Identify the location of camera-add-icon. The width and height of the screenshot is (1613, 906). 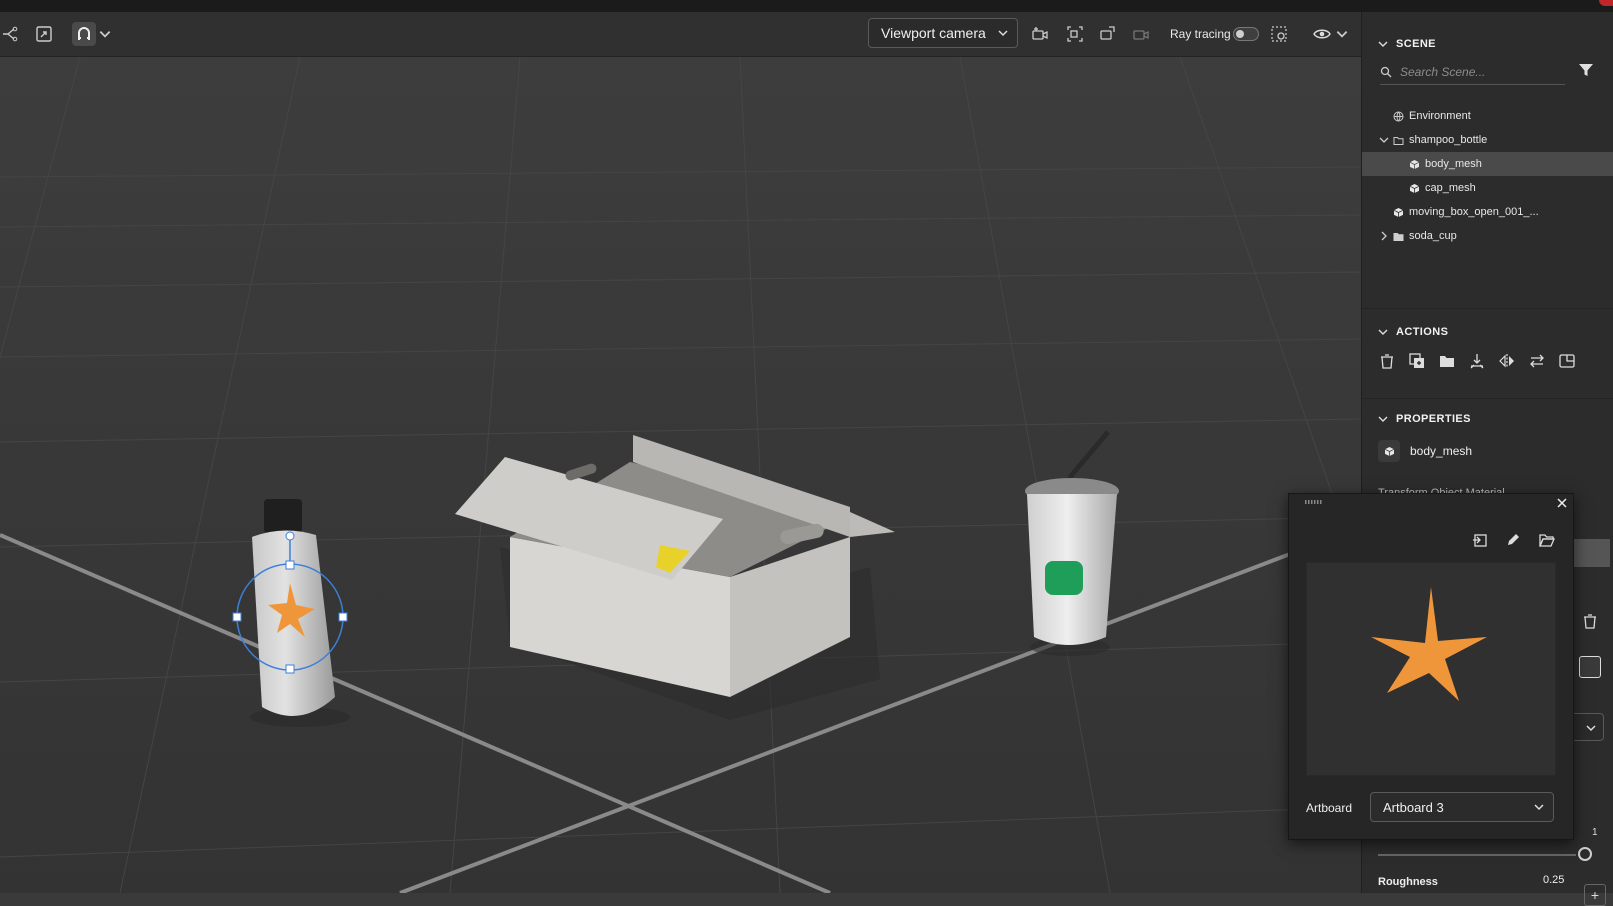
(1040, 34).